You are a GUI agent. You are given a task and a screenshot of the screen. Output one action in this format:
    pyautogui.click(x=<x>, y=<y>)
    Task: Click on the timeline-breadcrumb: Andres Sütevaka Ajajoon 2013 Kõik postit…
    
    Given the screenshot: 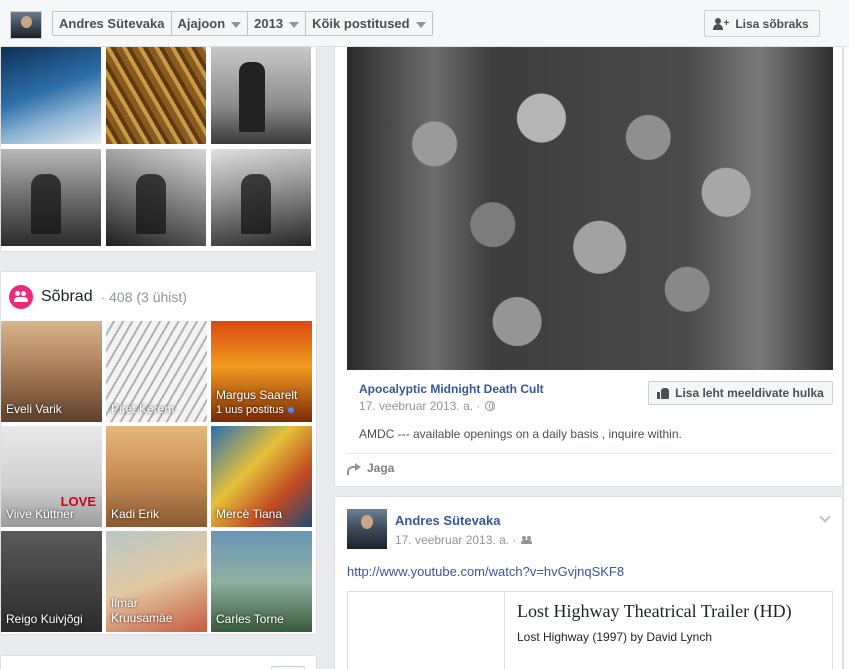 What is the action you would take?
    pyautogui.click(x=242, y=23)
    